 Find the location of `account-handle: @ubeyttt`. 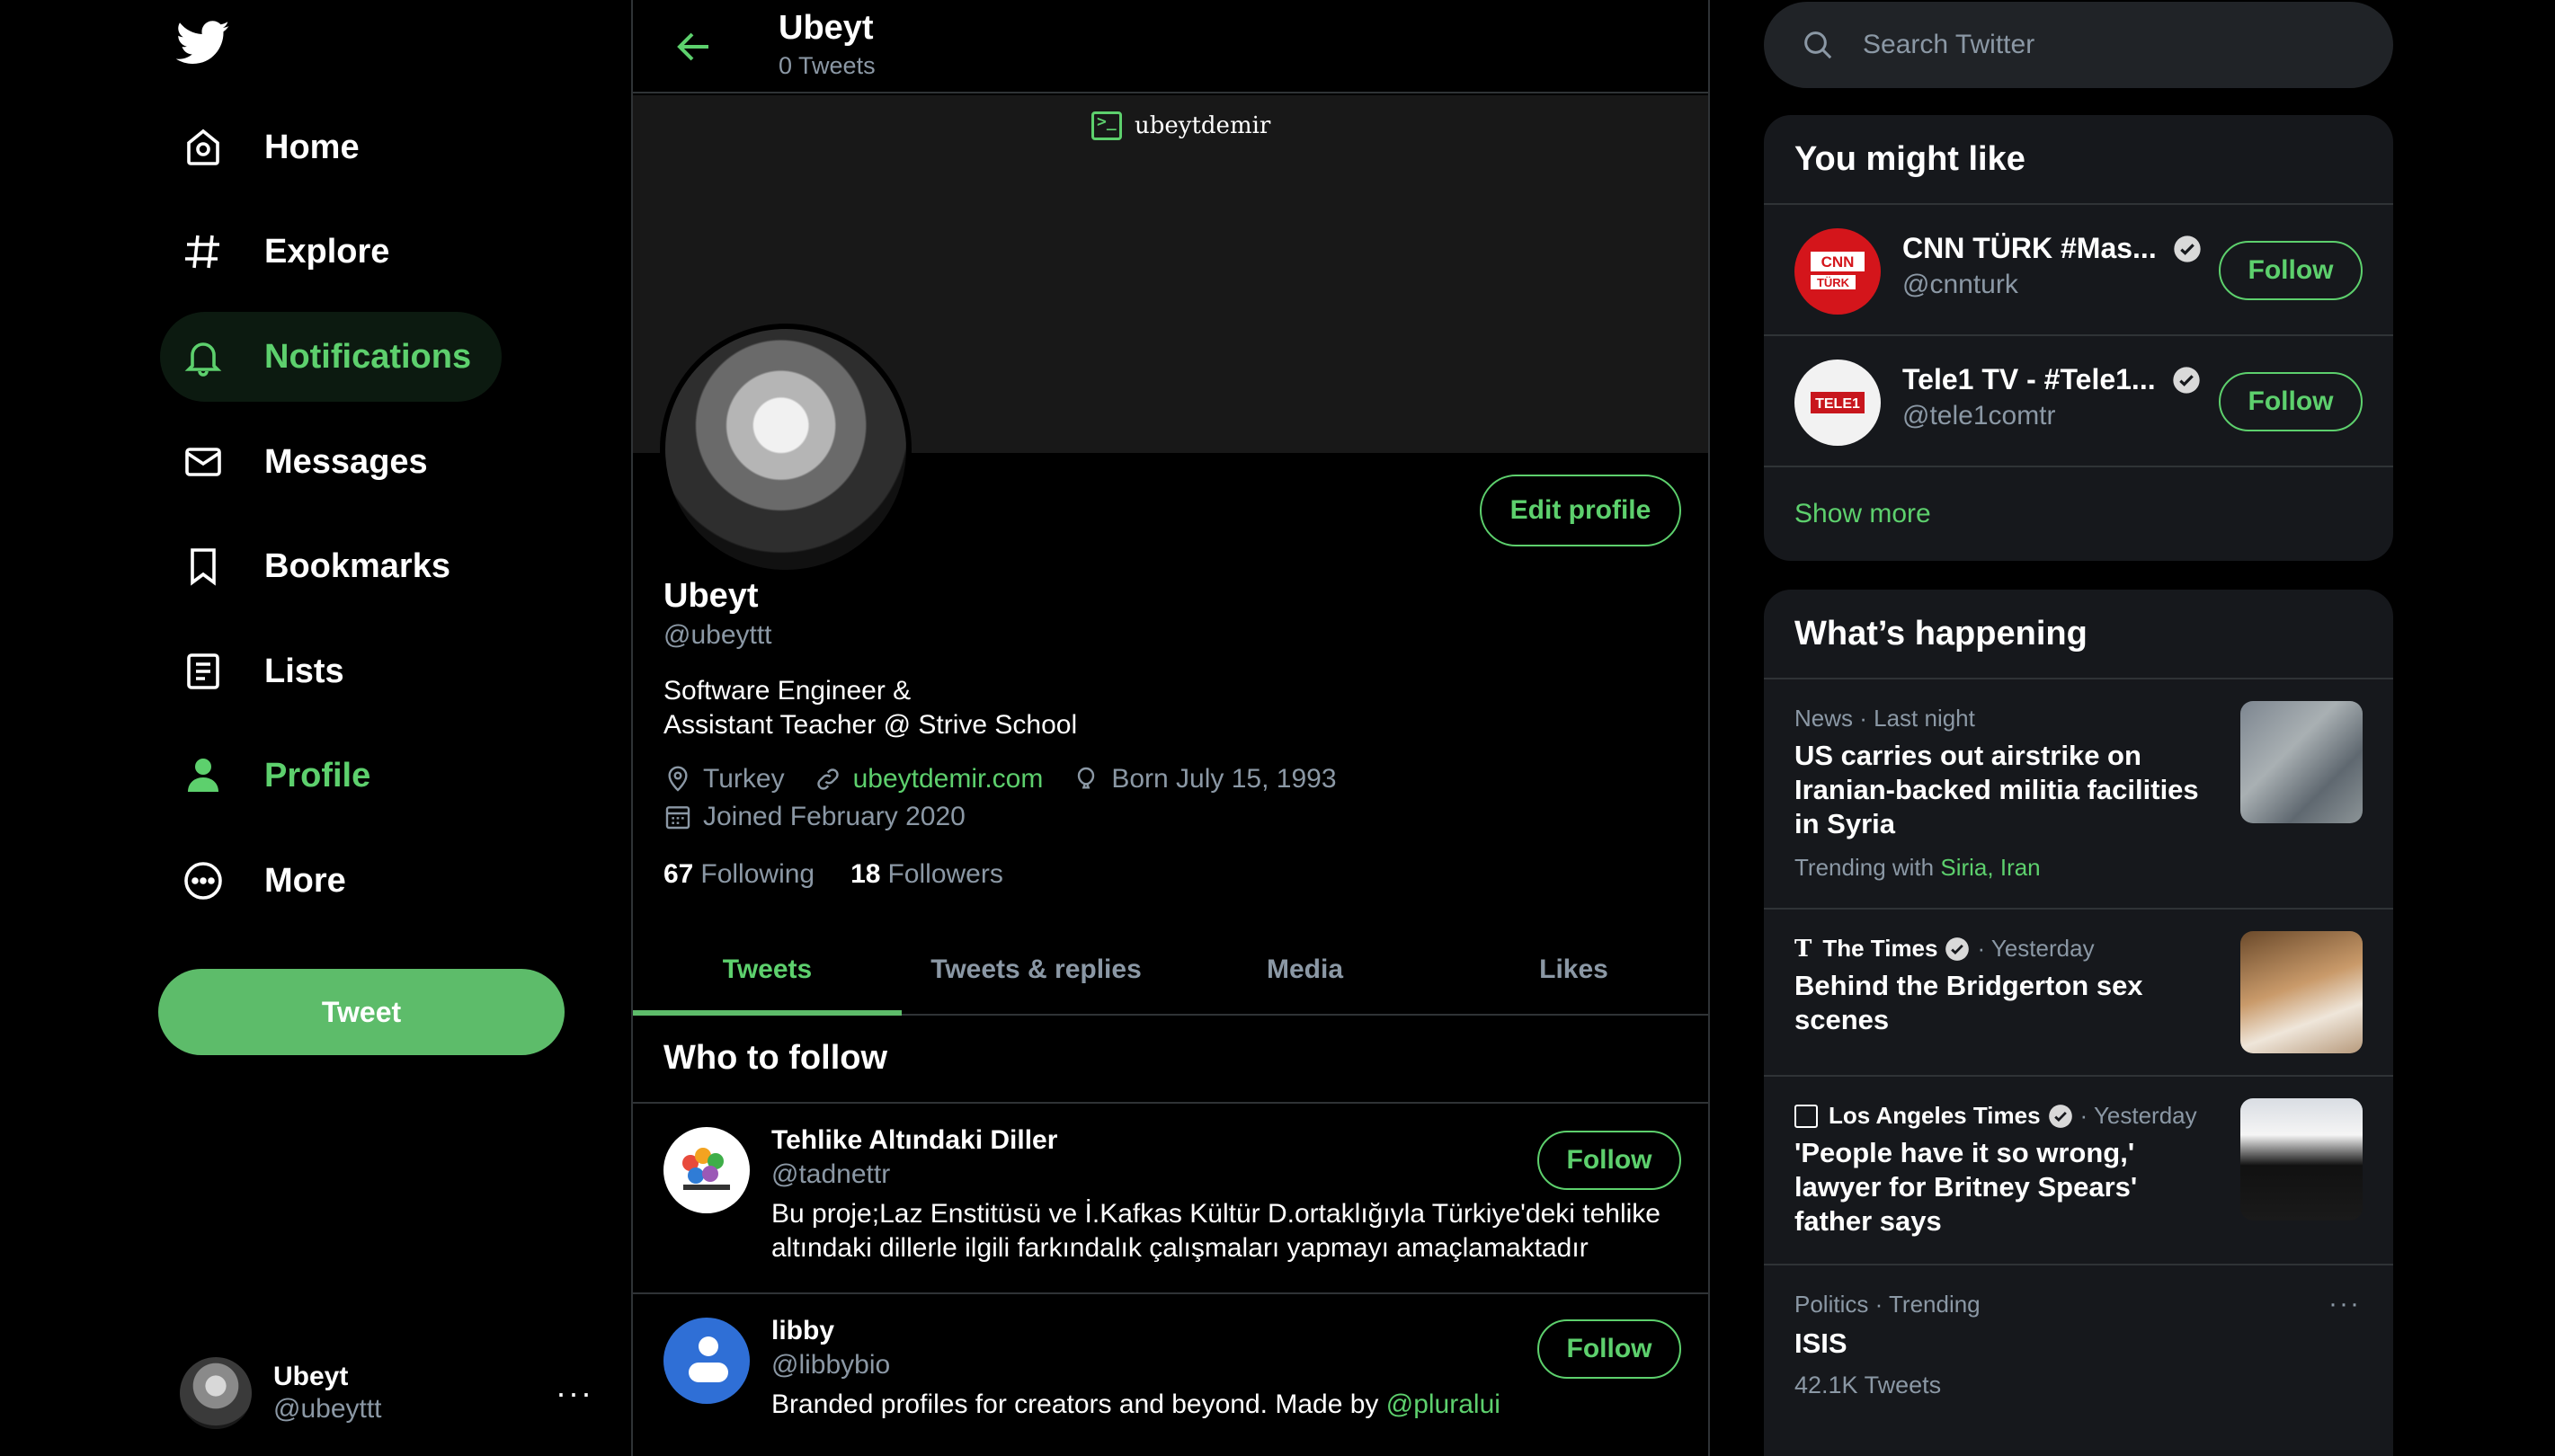

account-handle: @ubeyttt is located at coordinates (327, 1409).